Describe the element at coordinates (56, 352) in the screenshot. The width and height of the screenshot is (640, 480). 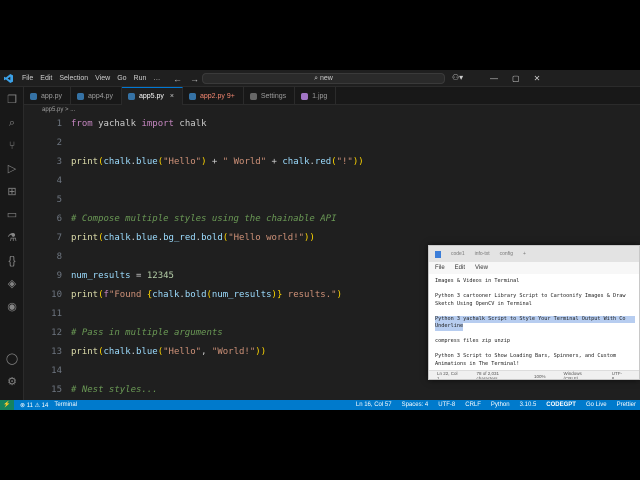
I see `line-number: 13` at that location.